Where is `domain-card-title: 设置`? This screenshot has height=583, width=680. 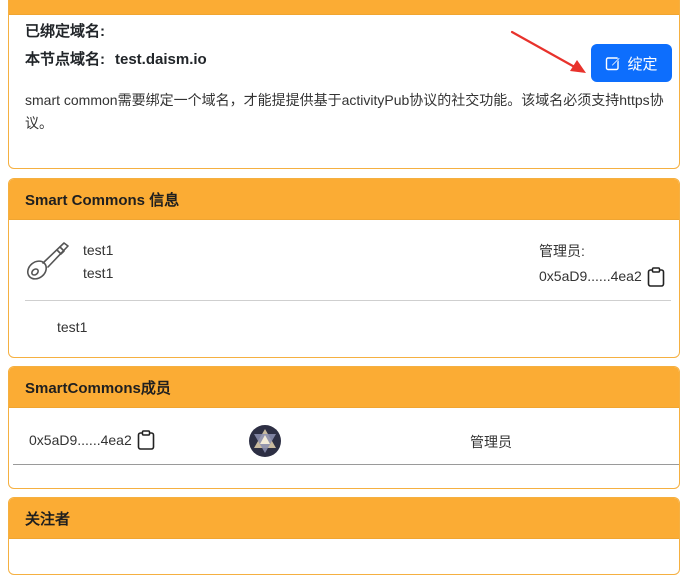
domain-card-title: 设置 is located at coordinates (40, 1).